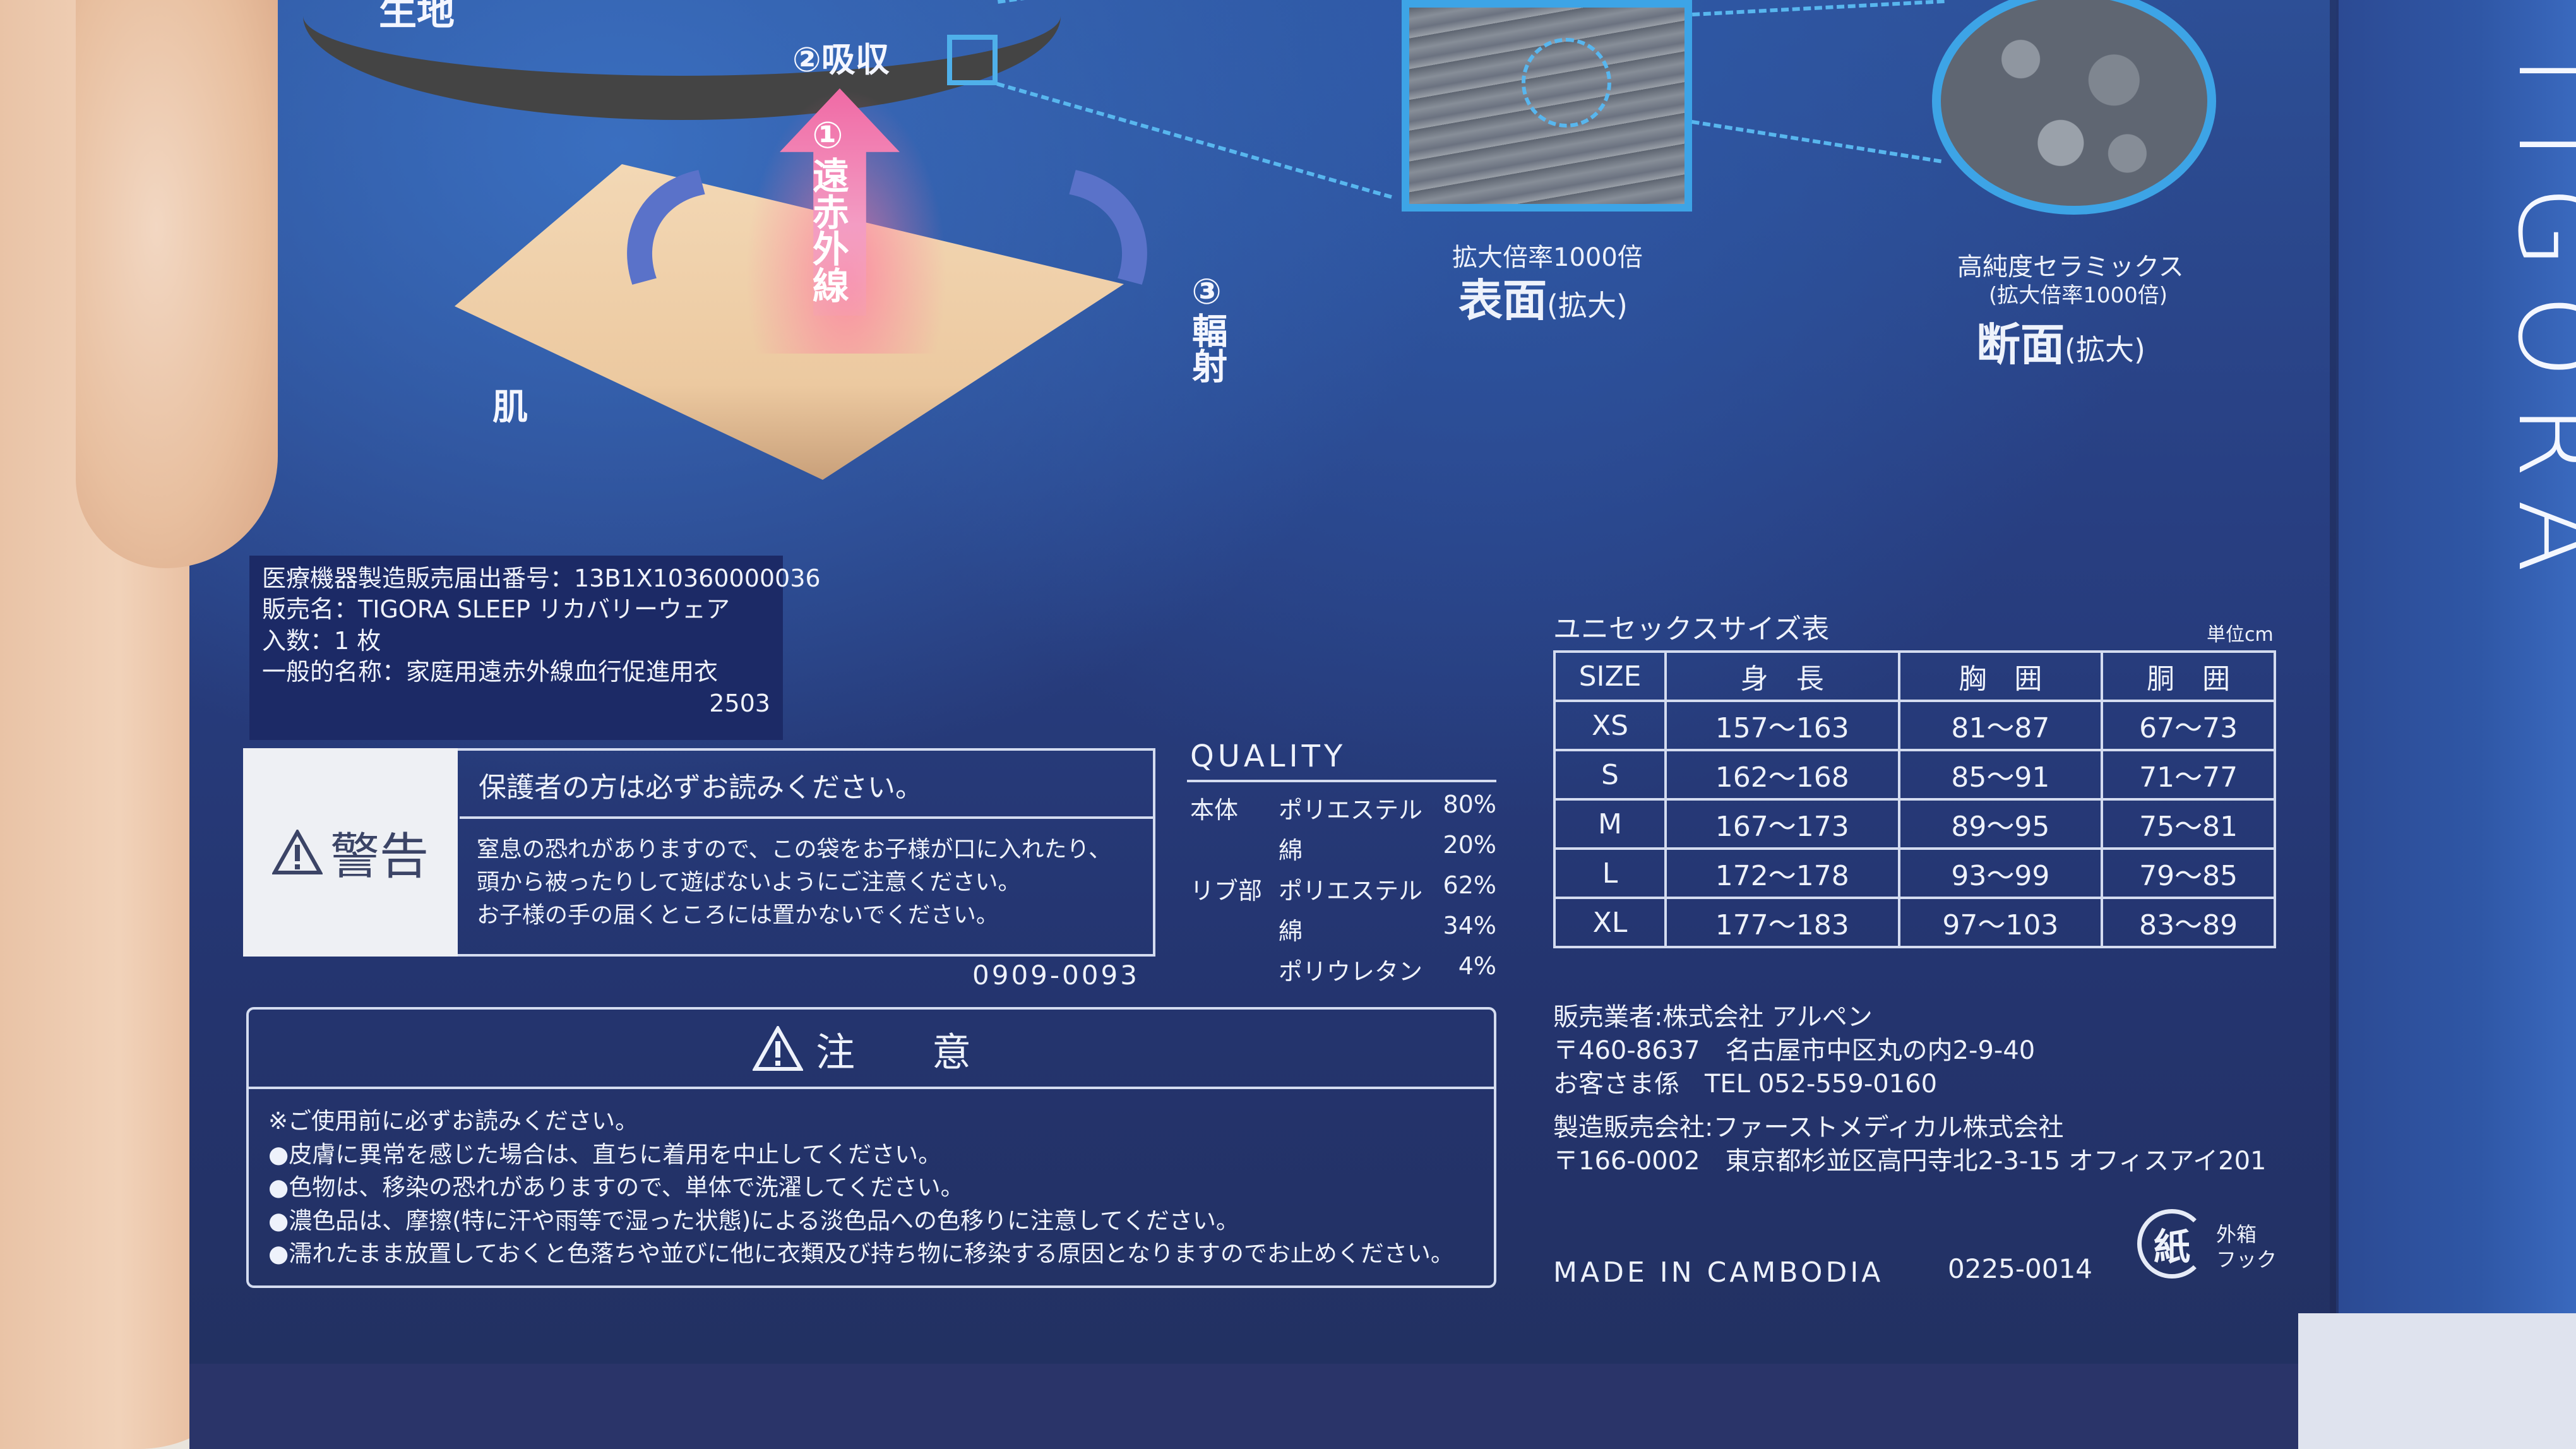  Describe the element at coordinates (1610, 873) in the screenshot. I see `table-cell: L` at that location.